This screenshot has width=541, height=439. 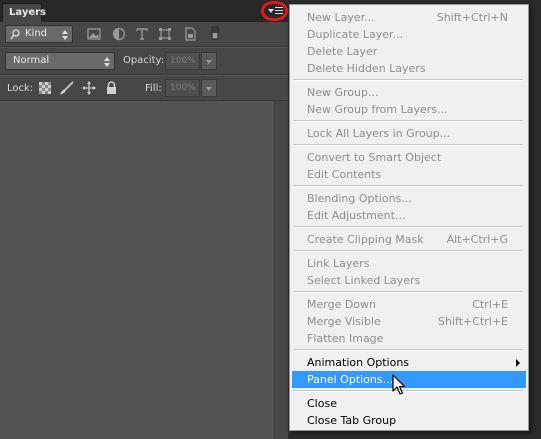 What do you see at coordinates (45, 88) in the screenshot?
I see `lock-transparency-icon` at bounding box center [45, 88].